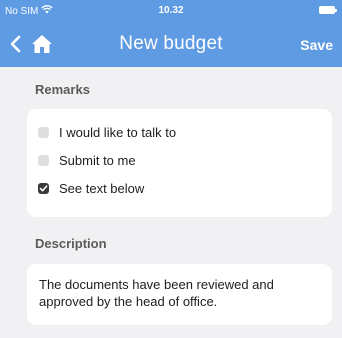 The height and width of the screenshot is (338, 342). Describe the element at coordinates (97, 160) in the screenshot. I see `remark-option-label: Submit to me` at that location.